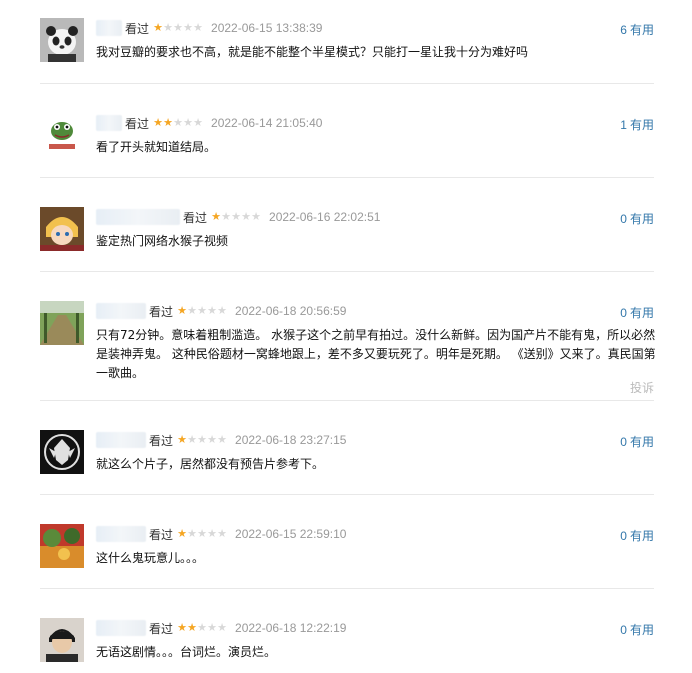  Describe the element at coordinates (291, 534) in the screenshot. I see `review-time: 2022-06-15 22:59:10` at that location.